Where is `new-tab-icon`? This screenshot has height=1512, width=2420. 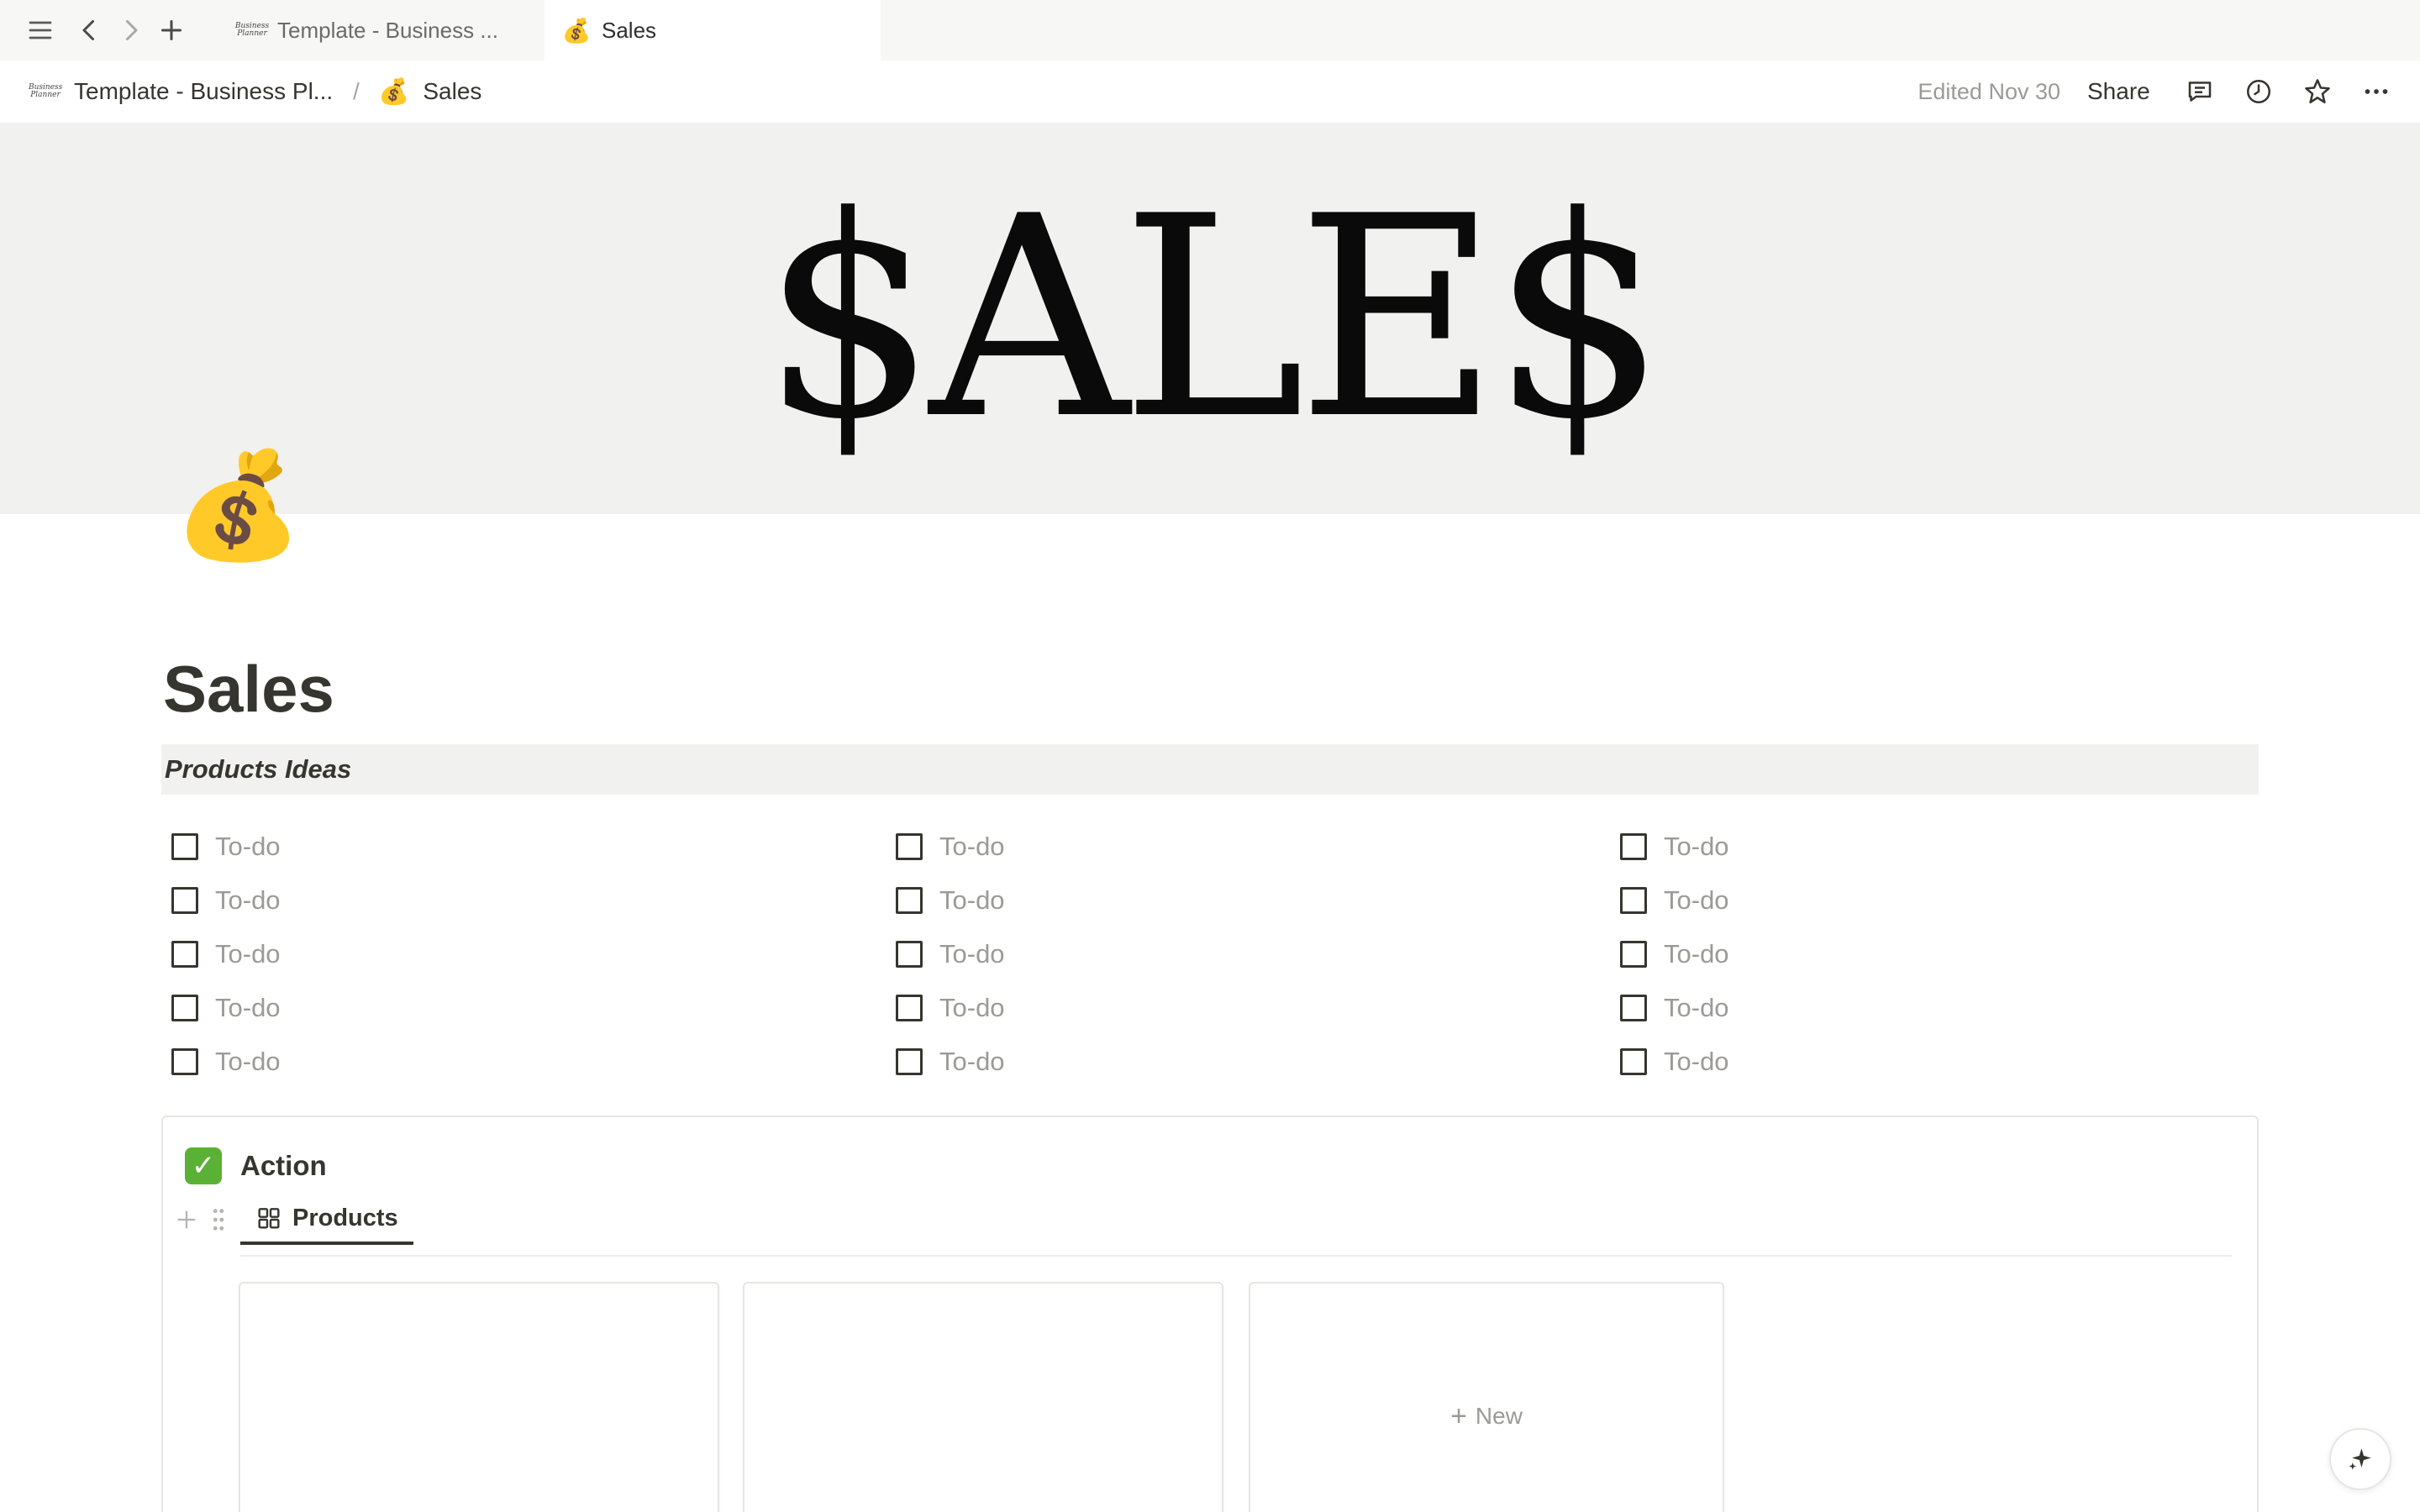
new-tab-icon is located at coordinates (172, 30).